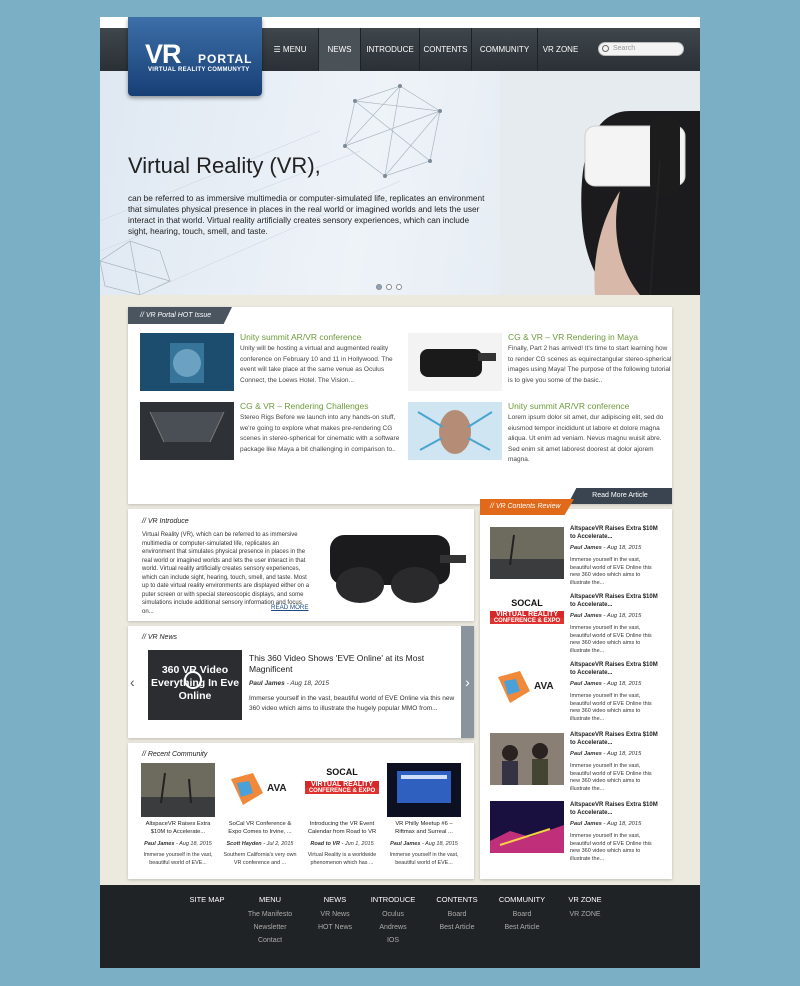 Image resolution: width=800 pixels, height=986 pixels. I want to click on nav-introduce: INTRODUCE, so click(389, 49).